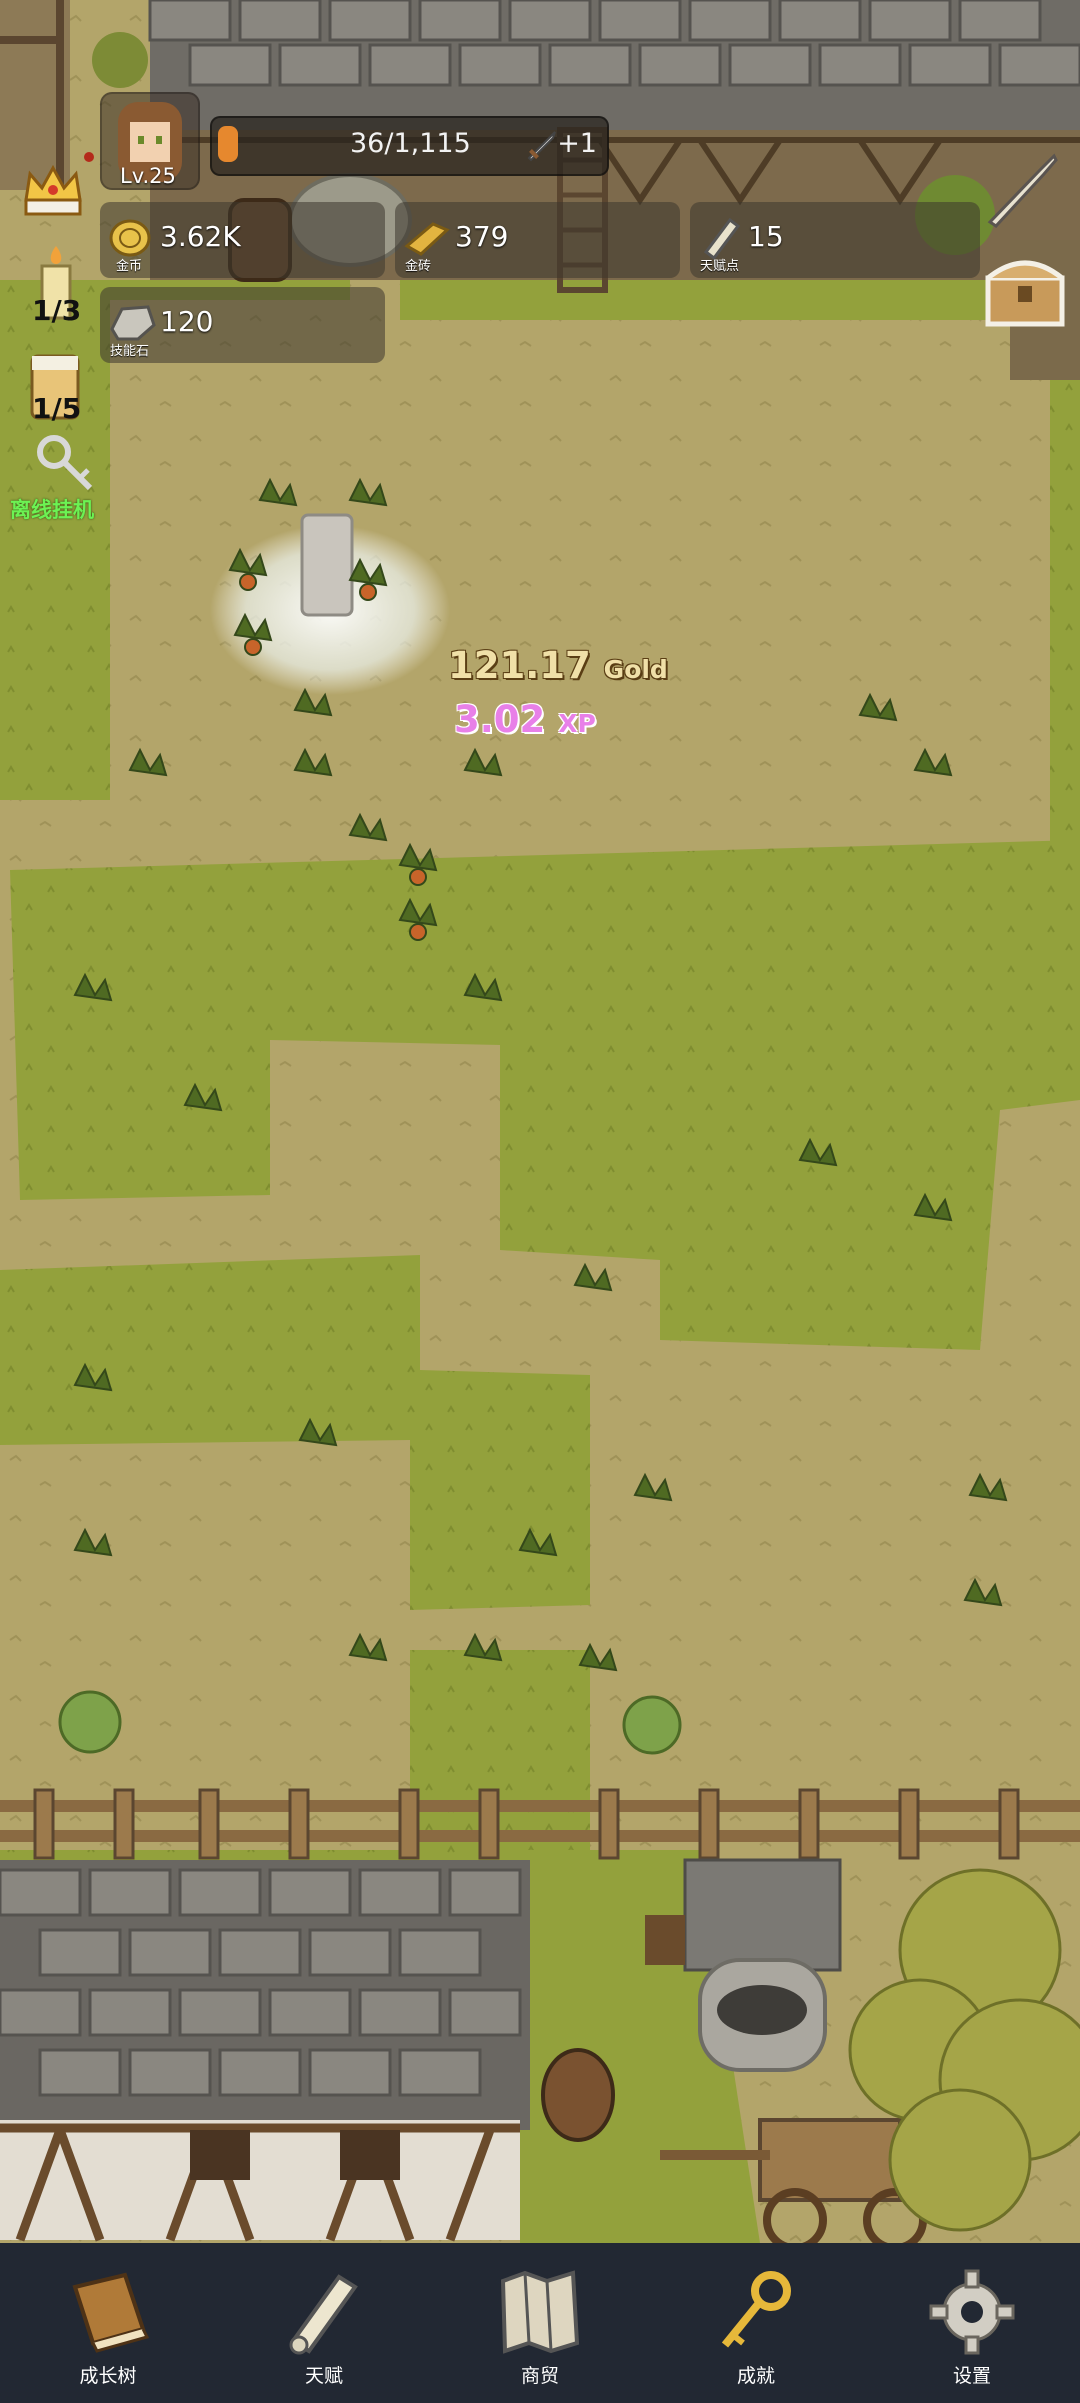 The width and height of the screenshot is (1080, 2403). Describe the element at coordinates (539, 2376) in the screenshot. I see `nav-label: 商贸` at that location.